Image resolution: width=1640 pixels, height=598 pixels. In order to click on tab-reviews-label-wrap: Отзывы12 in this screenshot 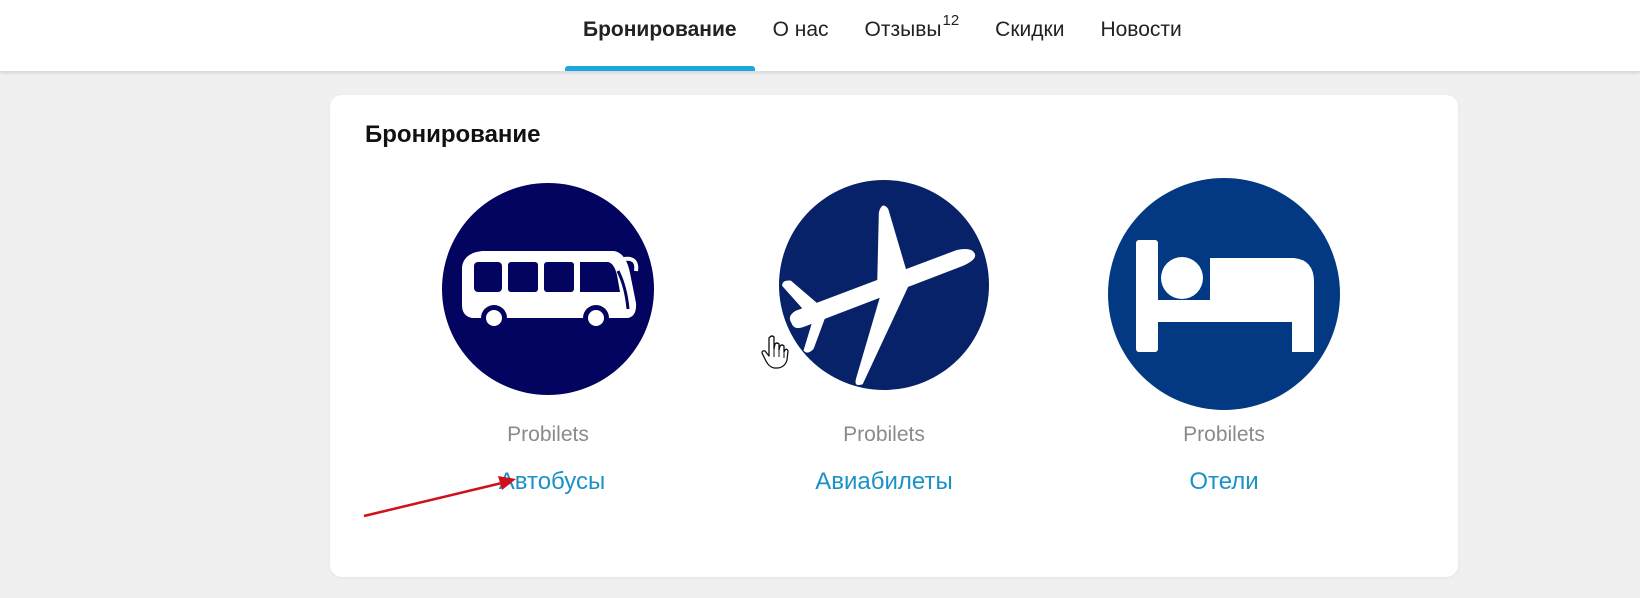, I will do `click(912, 28)`.